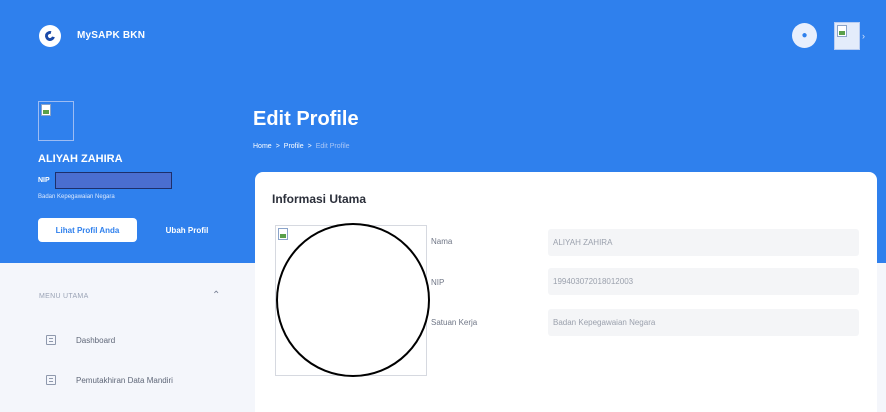  What do you see at coordinates (703, 322) in the screenshot?
I see `satuan-kerja-field: Badan Kepegawaian Negara` at bounding box center [703, 322].